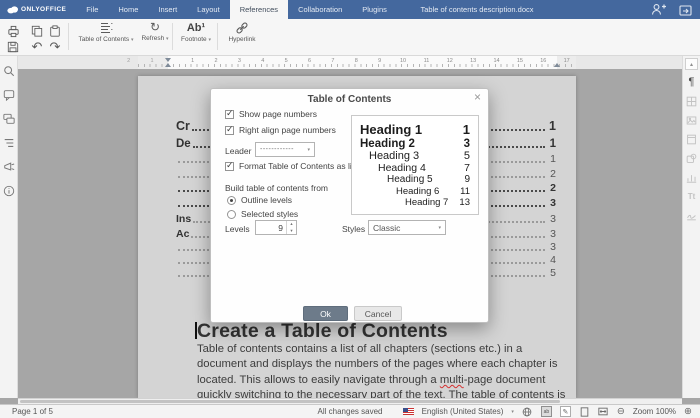 Image resolution: width=700 pixels, height=418 pixels. I want to click on print-button, so click(13, 31).